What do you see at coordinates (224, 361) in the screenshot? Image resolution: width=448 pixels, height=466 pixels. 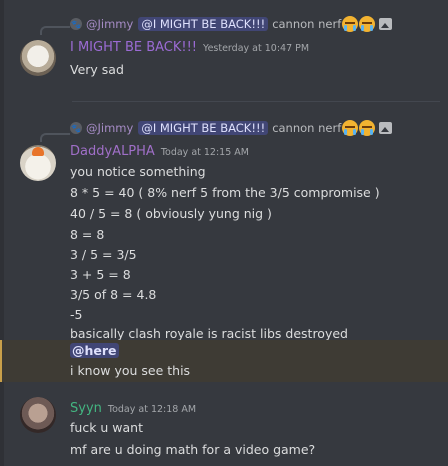 I see `mention-highlight` at bounding box center [224, 361].